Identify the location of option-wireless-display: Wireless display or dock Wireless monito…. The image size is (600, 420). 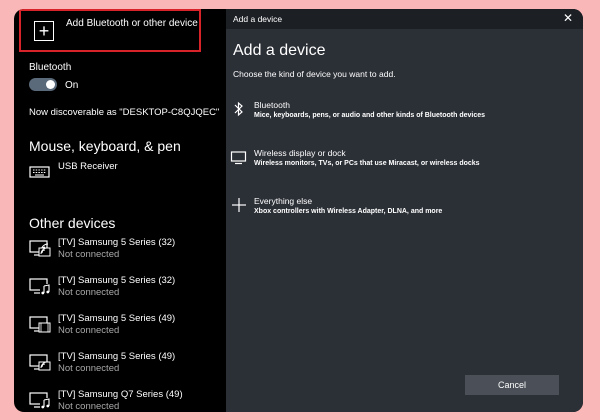
(400, 163).